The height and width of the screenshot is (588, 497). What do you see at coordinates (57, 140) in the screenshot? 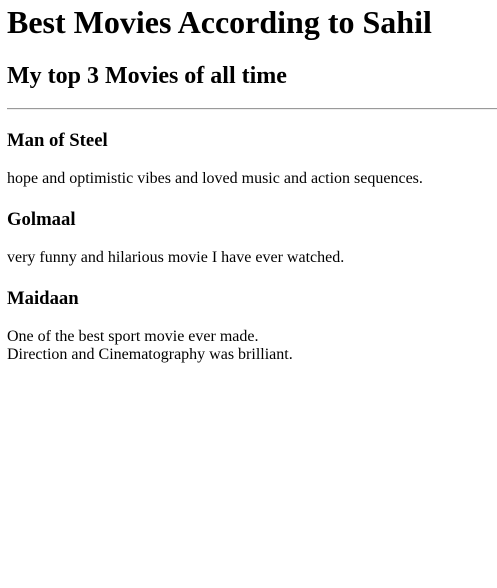
I see `movie-title: Man of Steel` at bounding box center [57, 140].